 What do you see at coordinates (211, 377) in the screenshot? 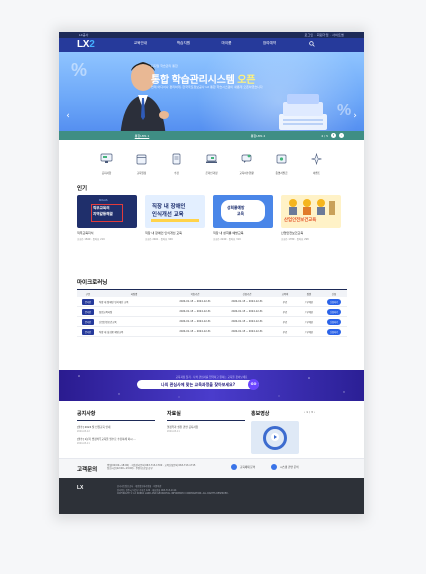
I see `finder-caption: 교육과정 찾기 · 나의 관심사를 입력하고 원하는 교육을 찾아보세요` at bounding box center [211, 377].